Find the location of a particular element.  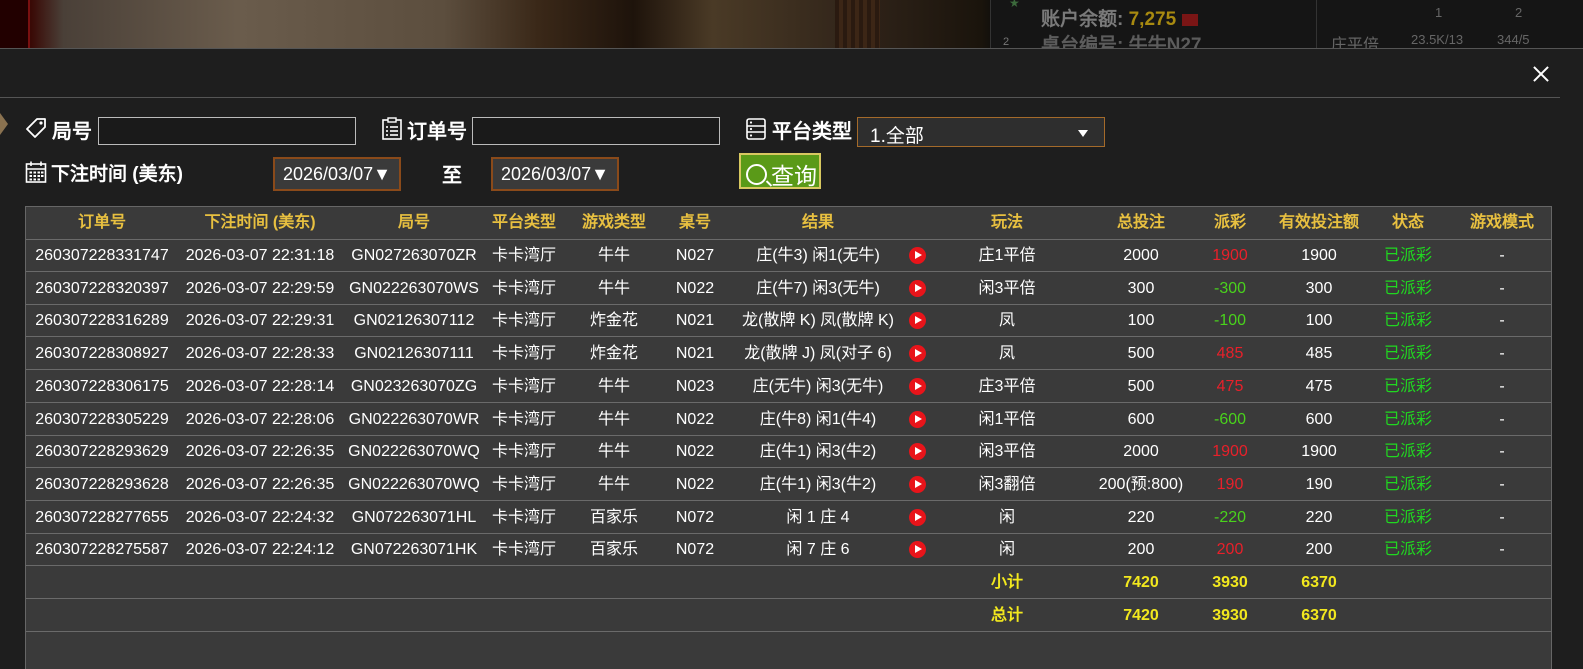

bet-type-cell: 闲 is located at coordinates (1006, 517).